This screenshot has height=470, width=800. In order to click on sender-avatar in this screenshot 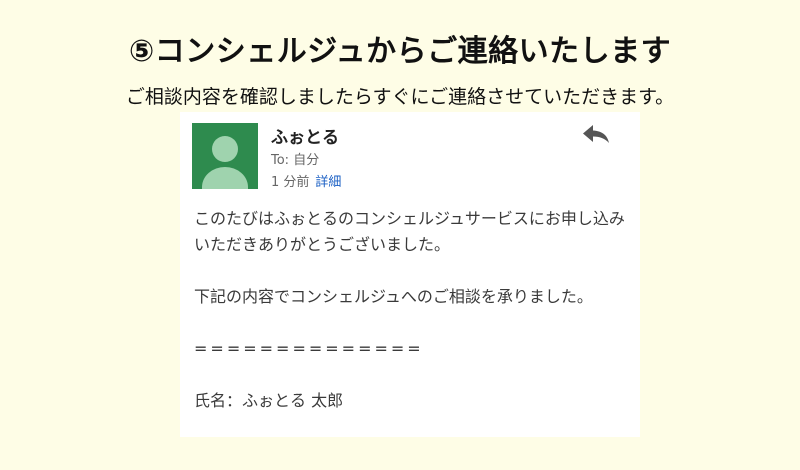, I will do `click(225, 156)`.